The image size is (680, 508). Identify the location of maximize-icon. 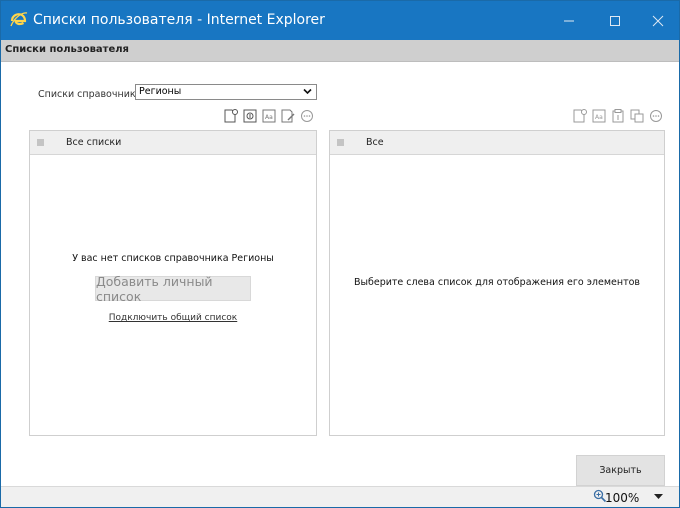
(615, 20).